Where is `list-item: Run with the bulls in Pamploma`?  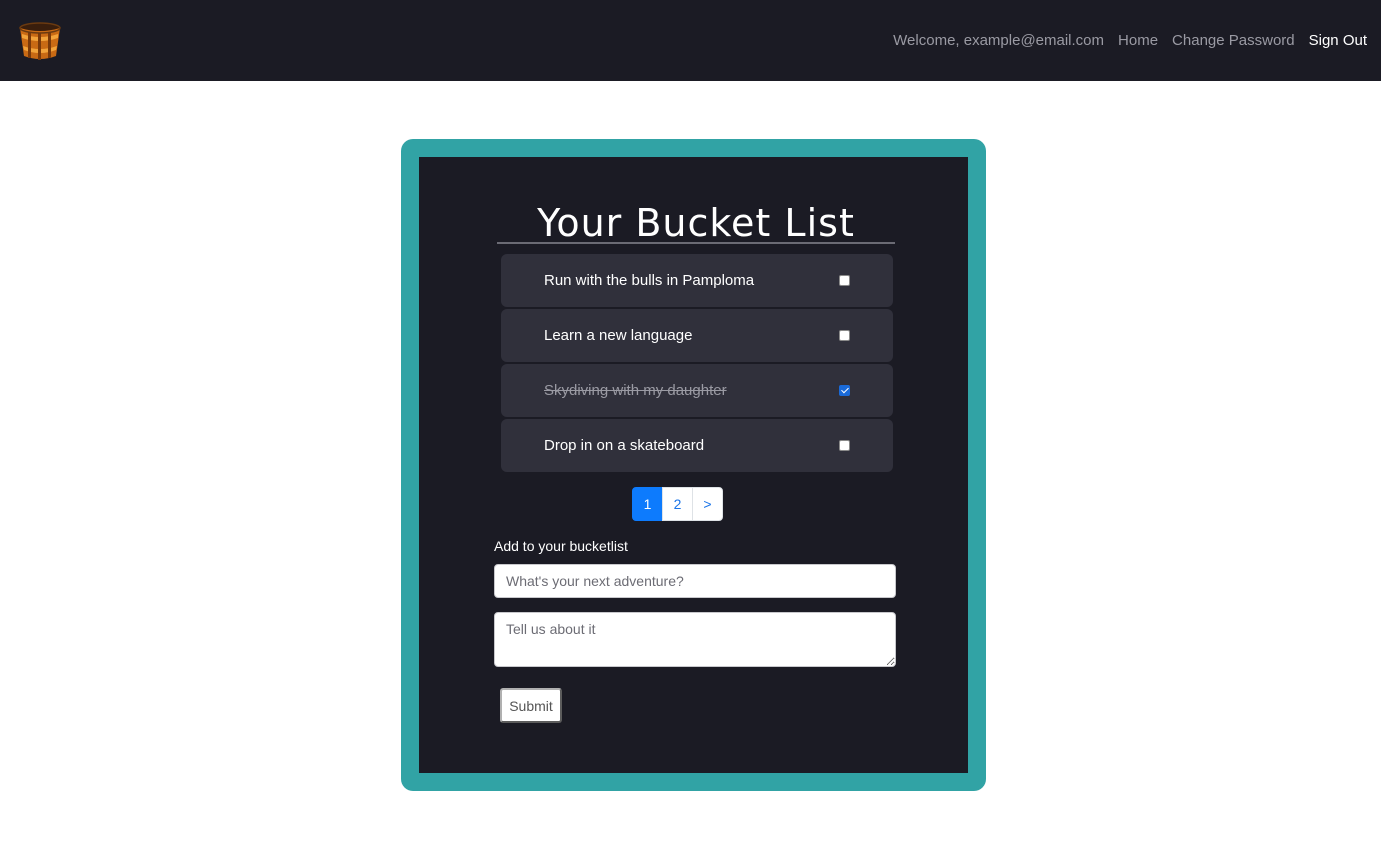
list-item: Run with the bulls in Pamploma is located at coordinates (697, 280).